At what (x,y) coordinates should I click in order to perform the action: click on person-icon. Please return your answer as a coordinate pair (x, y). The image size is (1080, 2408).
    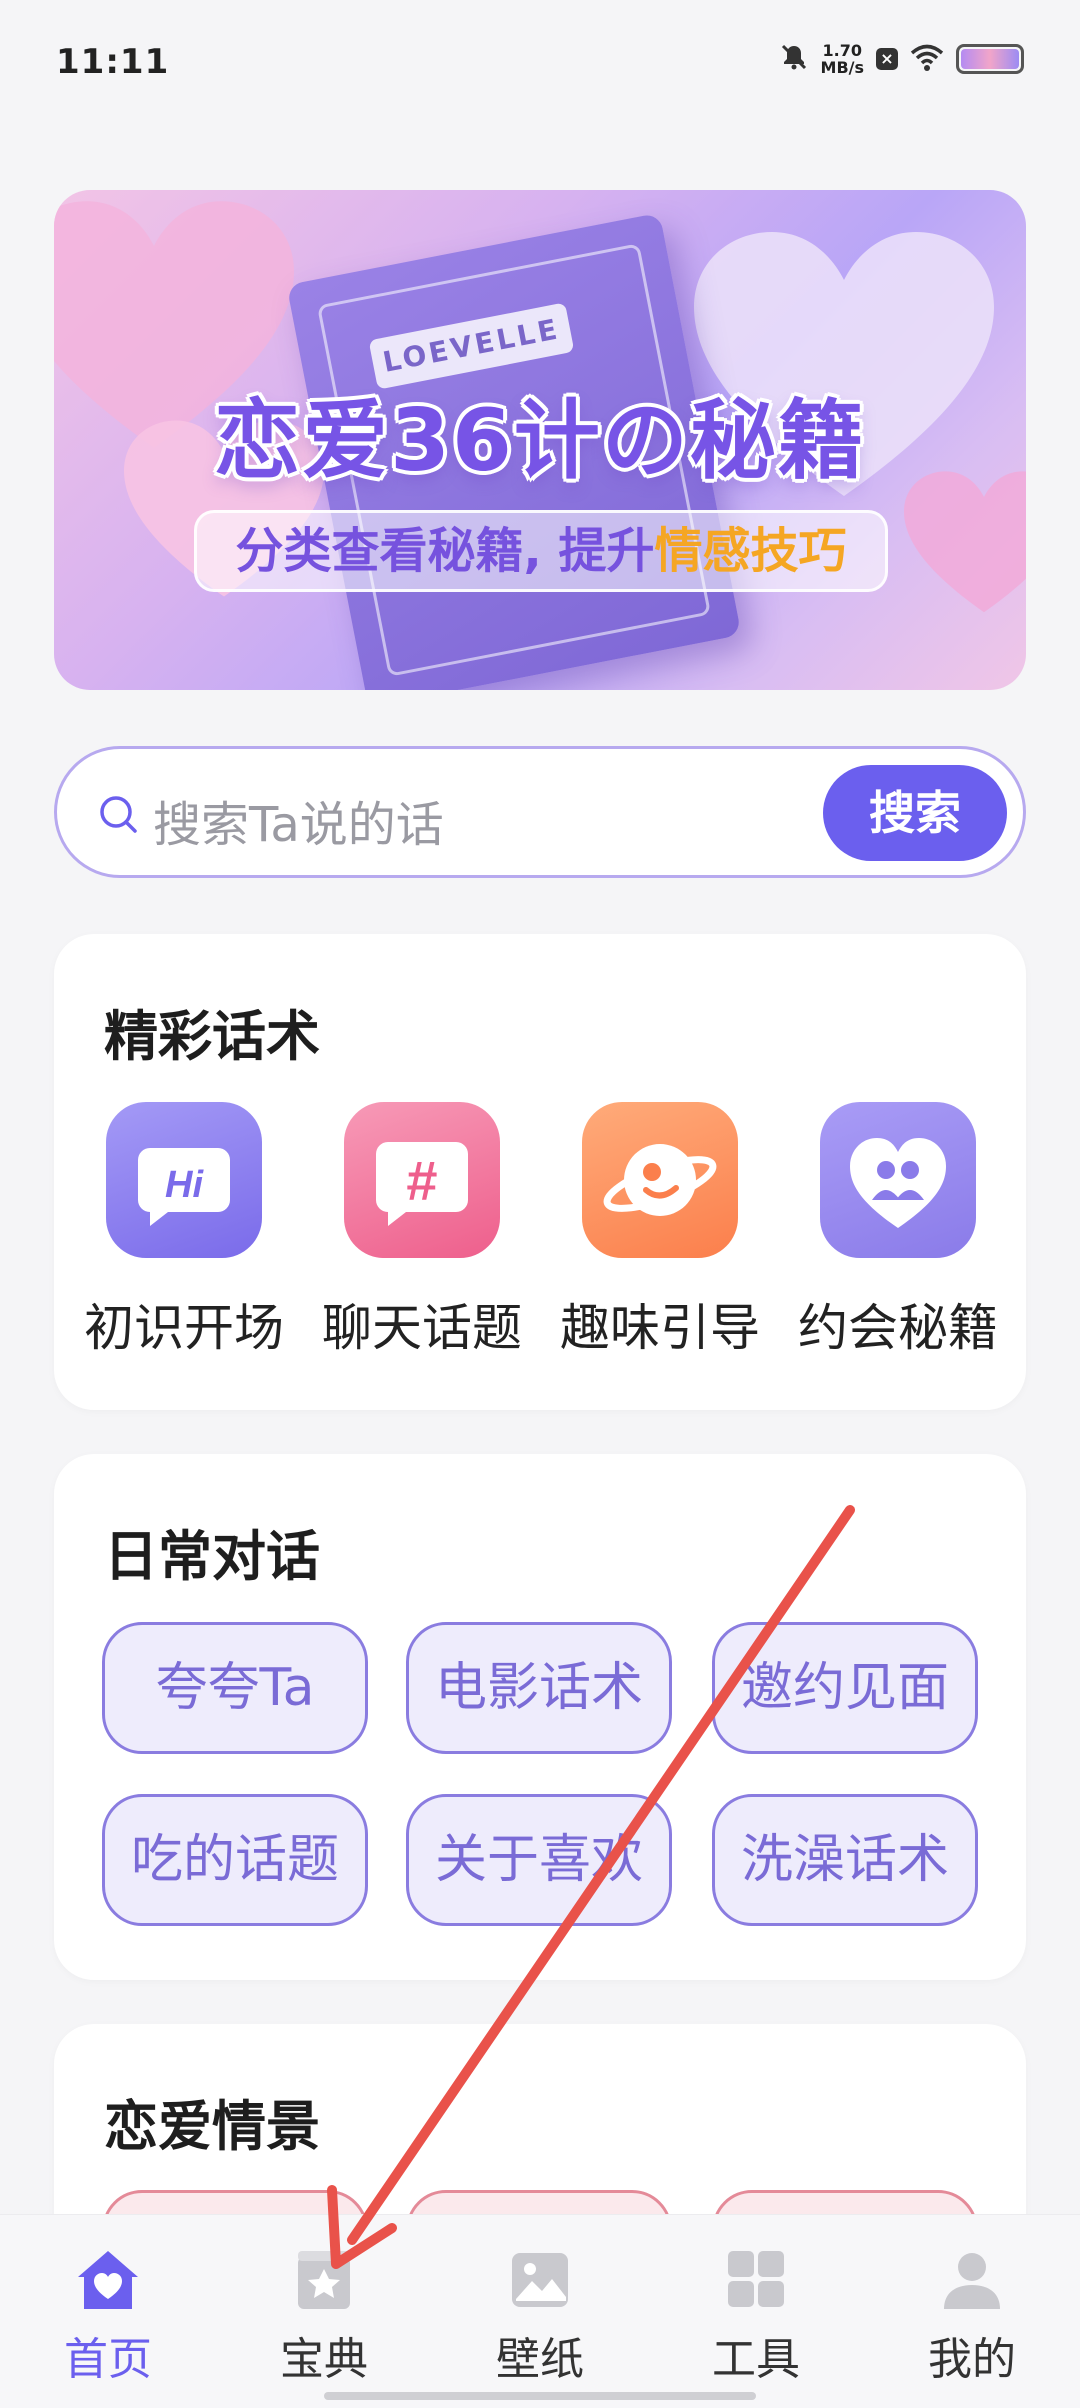
    Looking at the image, I should click on (972, 2280).